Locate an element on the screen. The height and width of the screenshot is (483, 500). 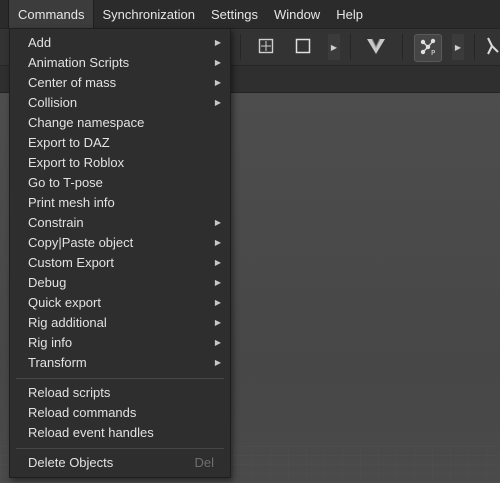
menu-item-label: Delete Objects is located at coordinates (71, 462).